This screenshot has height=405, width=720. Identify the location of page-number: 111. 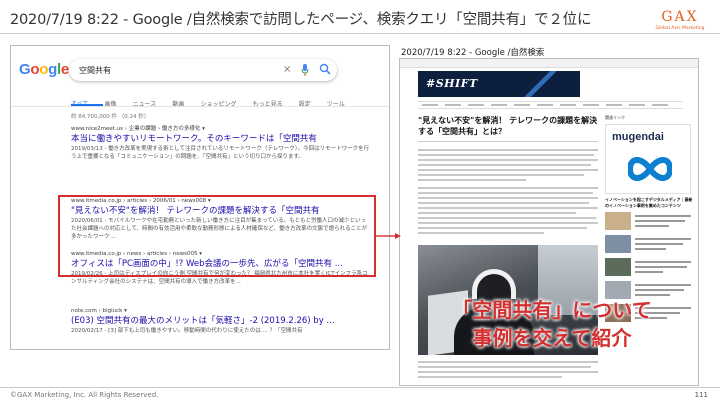
(701, 395).